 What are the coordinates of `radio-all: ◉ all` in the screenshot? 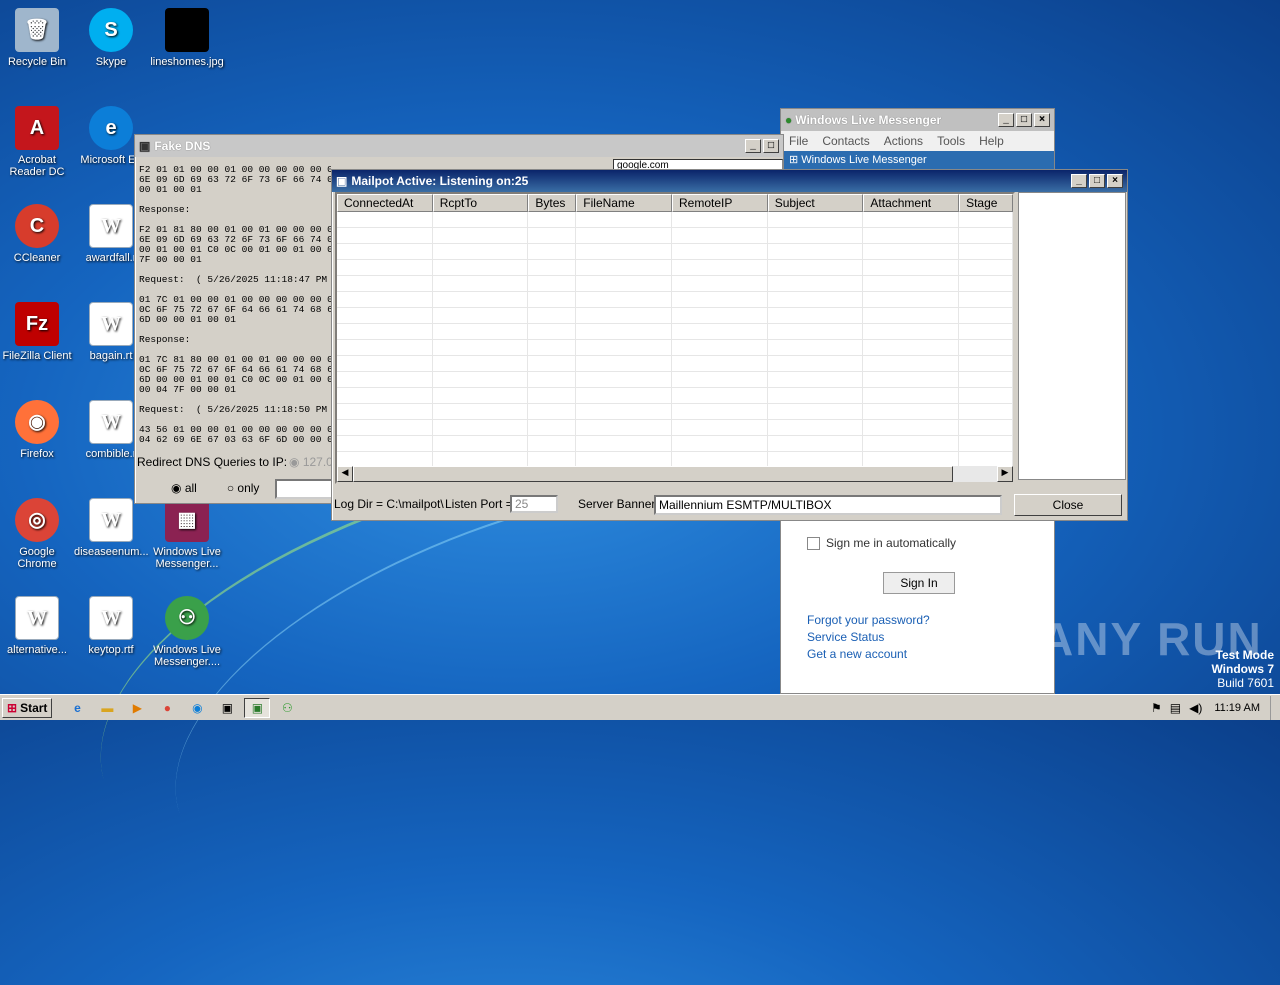 It's located at (184, 488).